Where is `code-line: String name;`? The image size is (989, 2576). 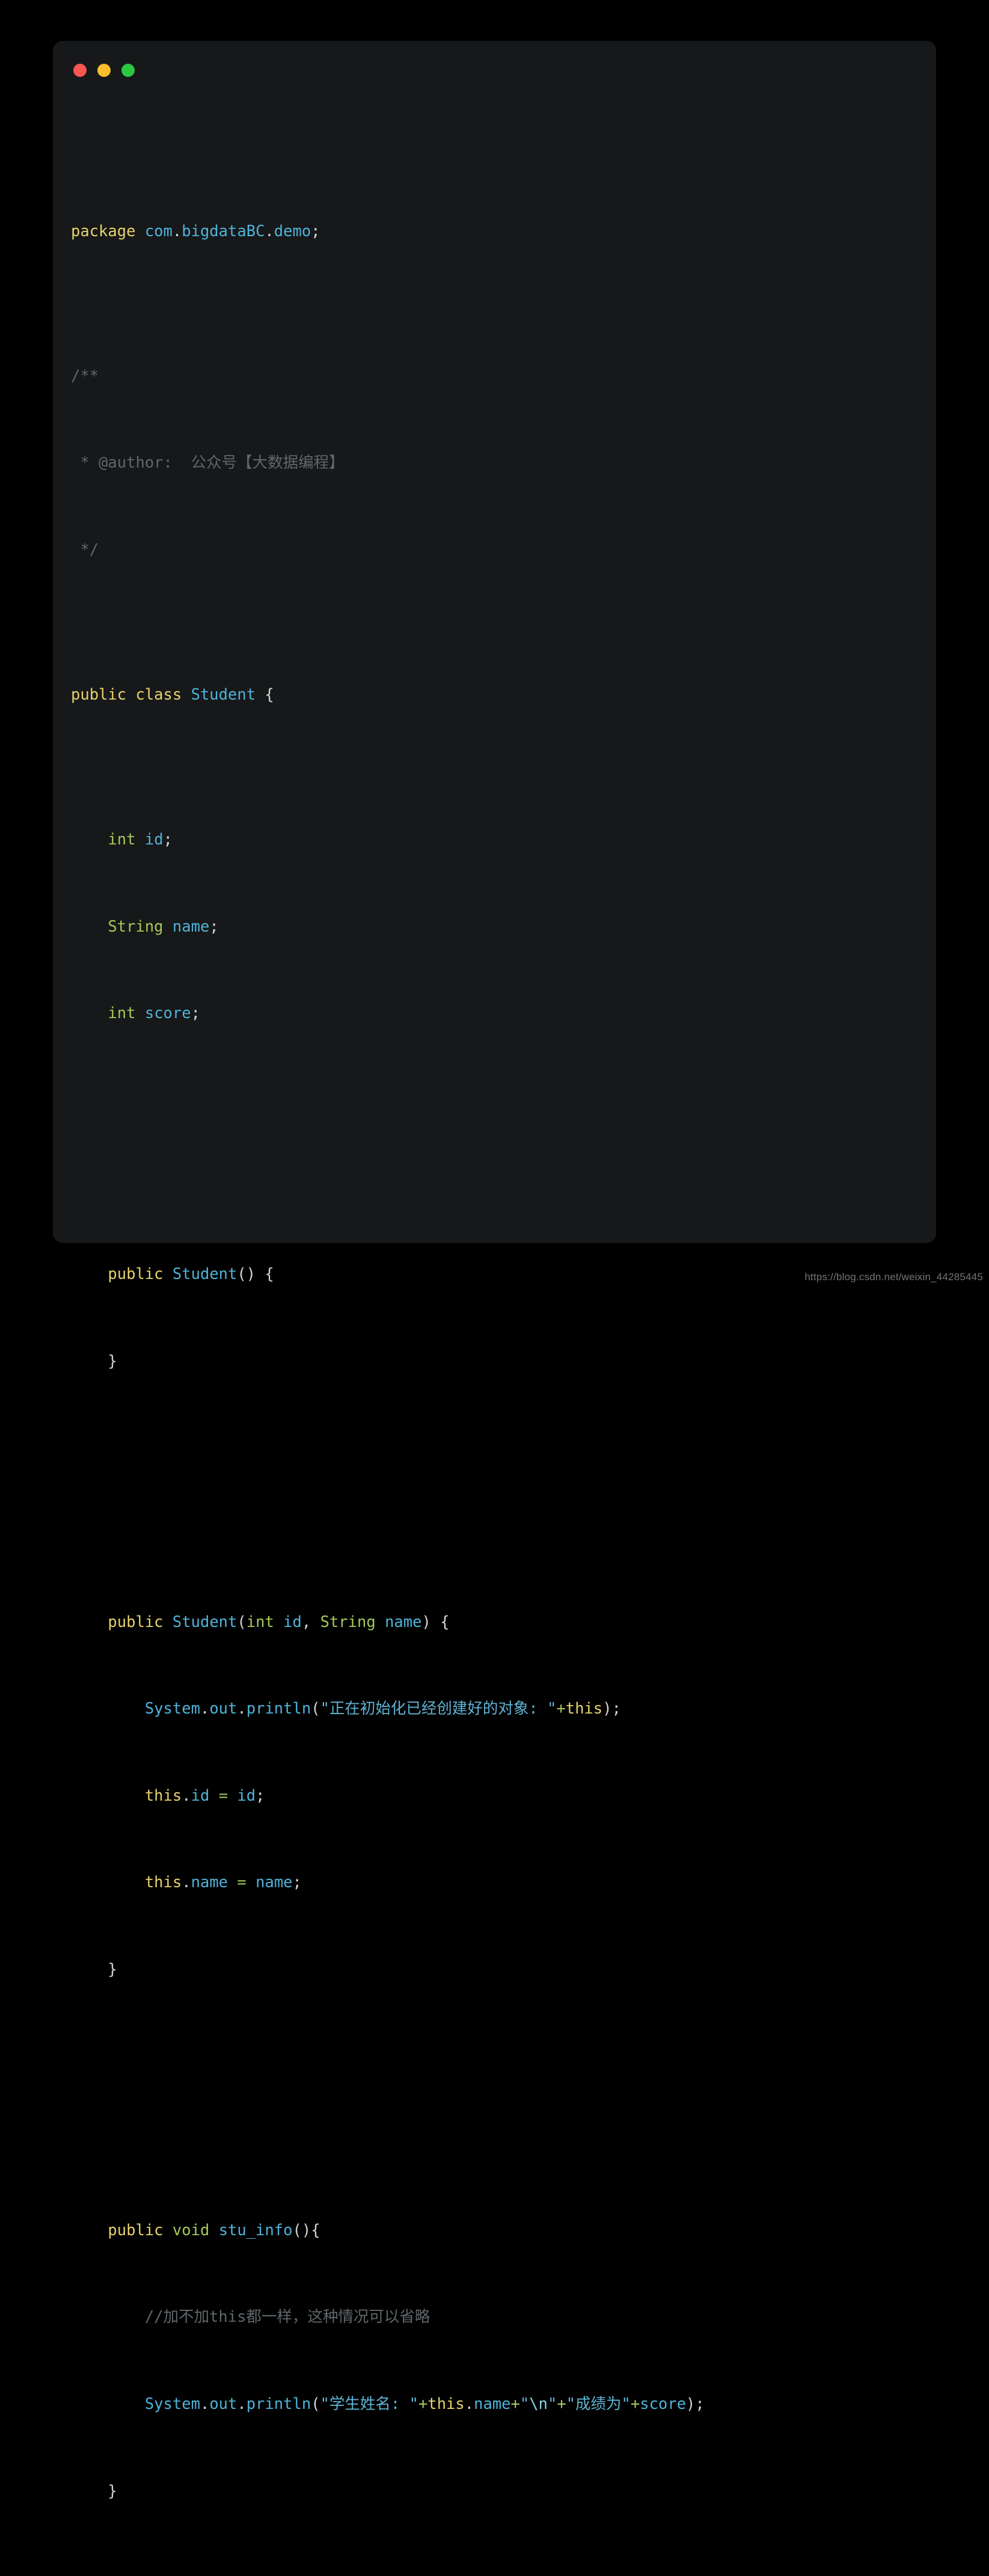
code-line: String name; is located at coordinates (163, 926).